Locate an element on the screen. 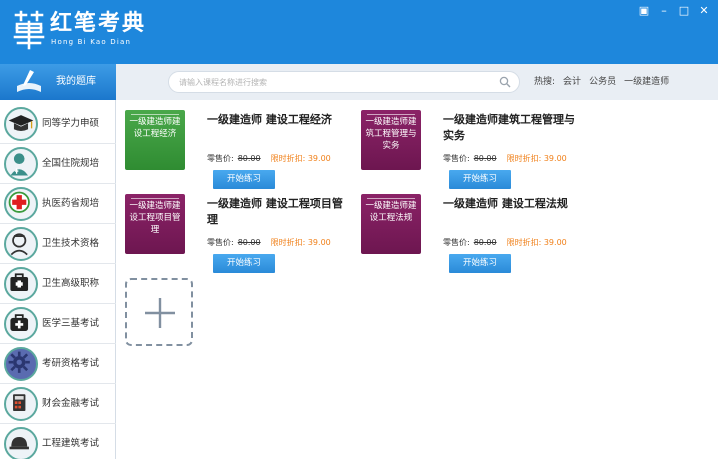 Image resolution: width=718 pixels, height=459 pixels. hot-search-item: 公务员 is located at coordinates (602, 82).